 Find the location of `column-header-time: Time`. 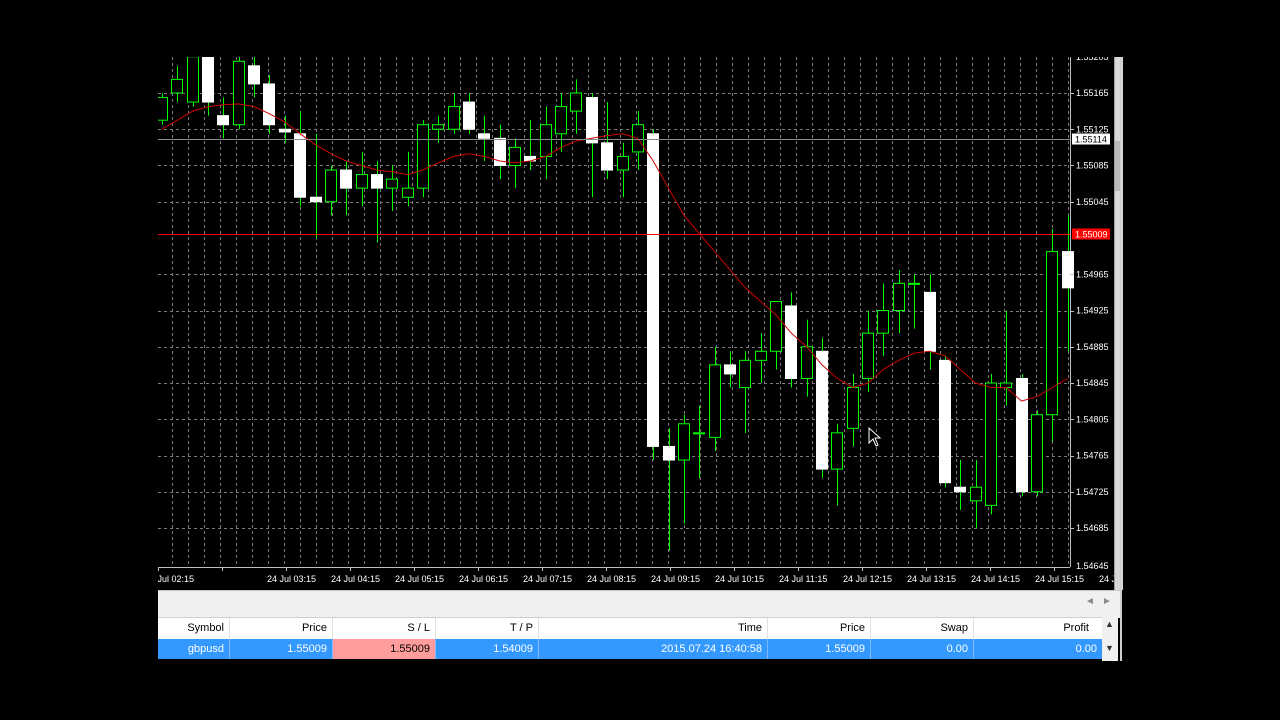

column-header-time: Time is located at coordinates (653, 628).